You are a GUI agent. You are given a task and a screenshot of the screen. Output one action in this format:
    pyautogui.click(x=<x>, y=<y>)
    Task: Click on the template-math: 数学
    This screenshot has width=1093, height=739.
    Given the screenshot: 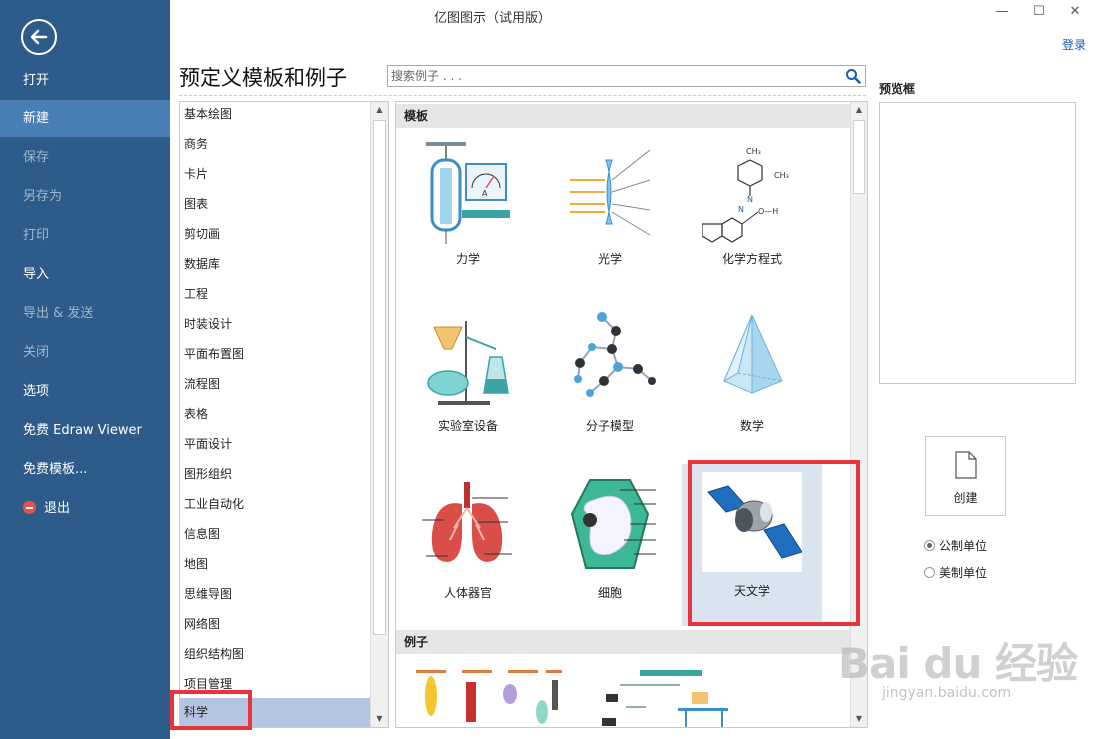 What is the action you would take?
    pyautogui.click(x=752, y=380)
    